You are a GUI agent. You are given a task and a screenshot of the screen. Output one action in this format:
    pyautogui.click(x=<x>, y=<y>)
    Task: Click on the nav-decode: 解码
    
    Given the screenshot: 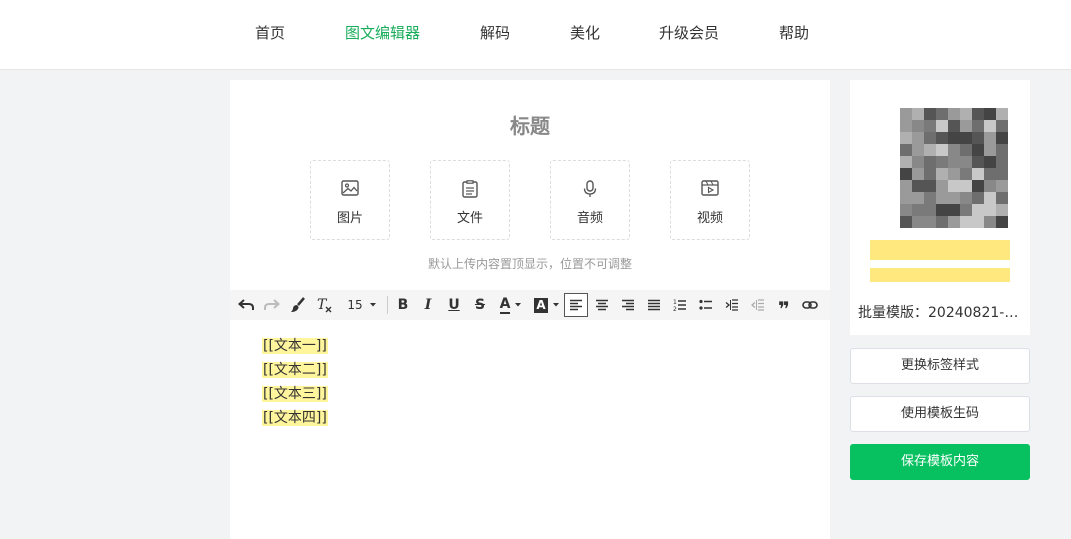 What is the action you would take?
    pyautogui.click(x=495, y=32)
    